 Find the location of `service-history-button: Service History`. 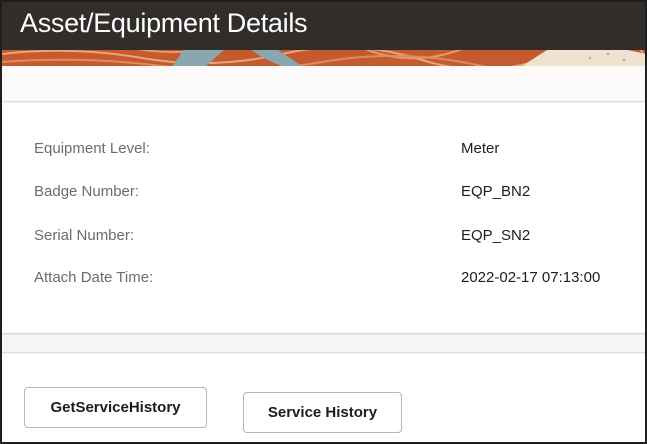

service-history-button: Service History is located at coordinates (322, 412).